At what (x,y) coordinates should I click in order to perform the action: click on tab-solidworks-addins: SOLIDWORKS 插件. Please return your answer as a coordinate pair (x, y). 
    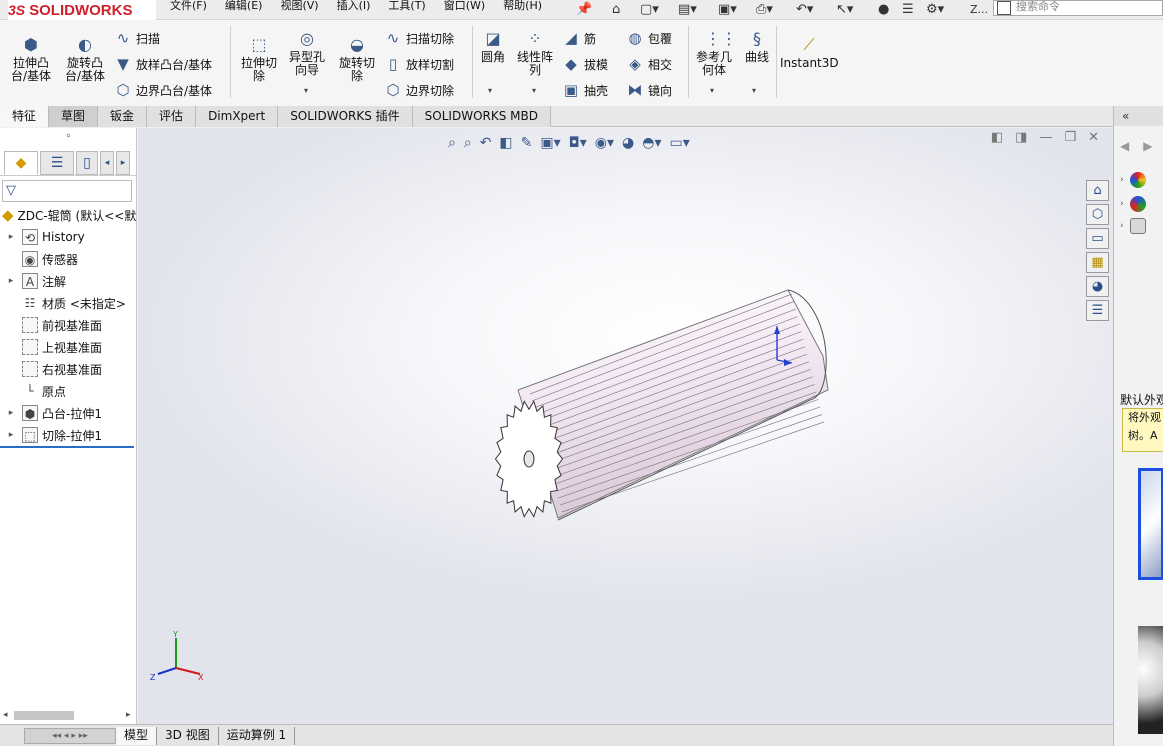
    Looking at the image, I should click on (345, 116).